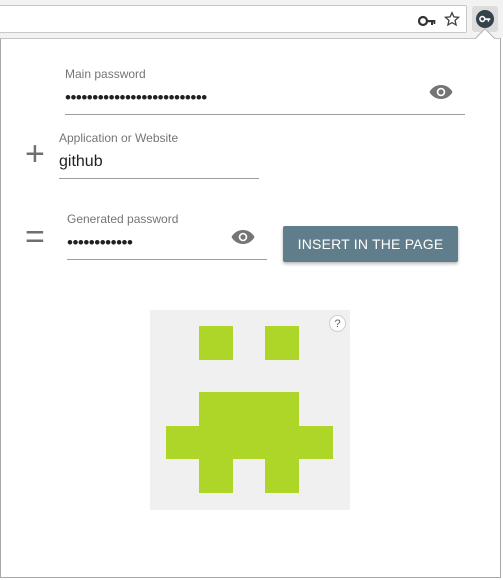 The image size is (503, 580). What do you see at coordinates (35, 237) in the screenshot?
I see `equals-operator: =` at bounding box center [35, 237].